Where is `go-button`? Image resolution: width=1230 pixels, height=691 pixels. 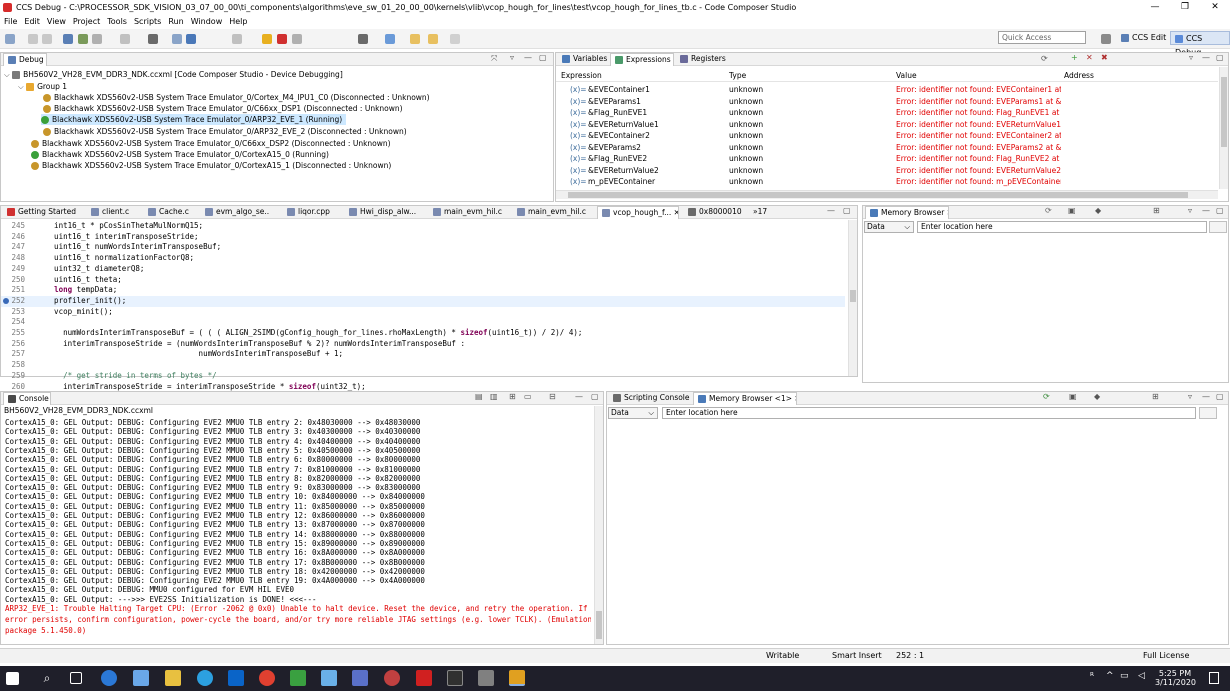 go-button is located at coordinates (1218, 227).